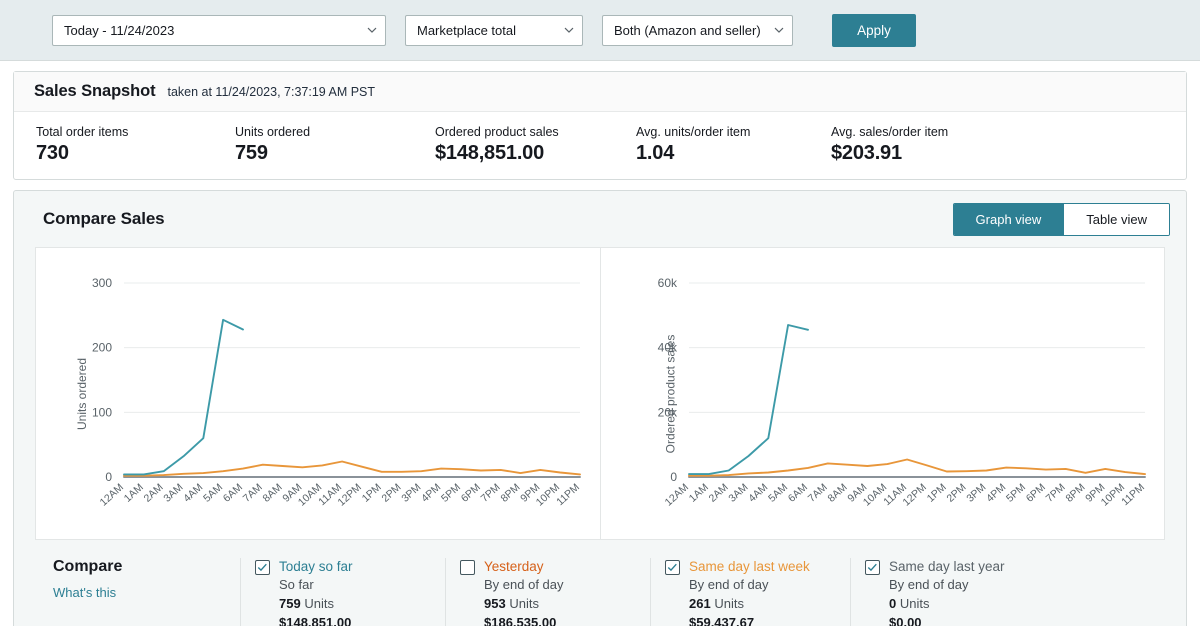 This screenshot has width=1200, height=626. What do you see at coordinates (113, 145) in the screenshot?
I see `metric-total-order-items: Total order items 730` at bounding box center [113, 145].